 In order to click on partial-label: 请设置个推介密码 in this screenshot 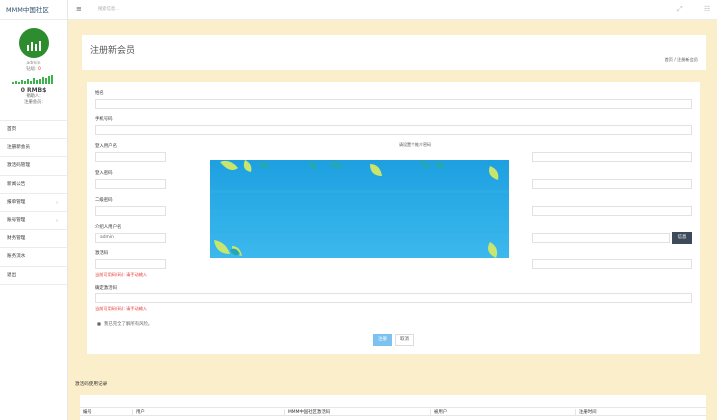, I will do `click(415, 144)`.